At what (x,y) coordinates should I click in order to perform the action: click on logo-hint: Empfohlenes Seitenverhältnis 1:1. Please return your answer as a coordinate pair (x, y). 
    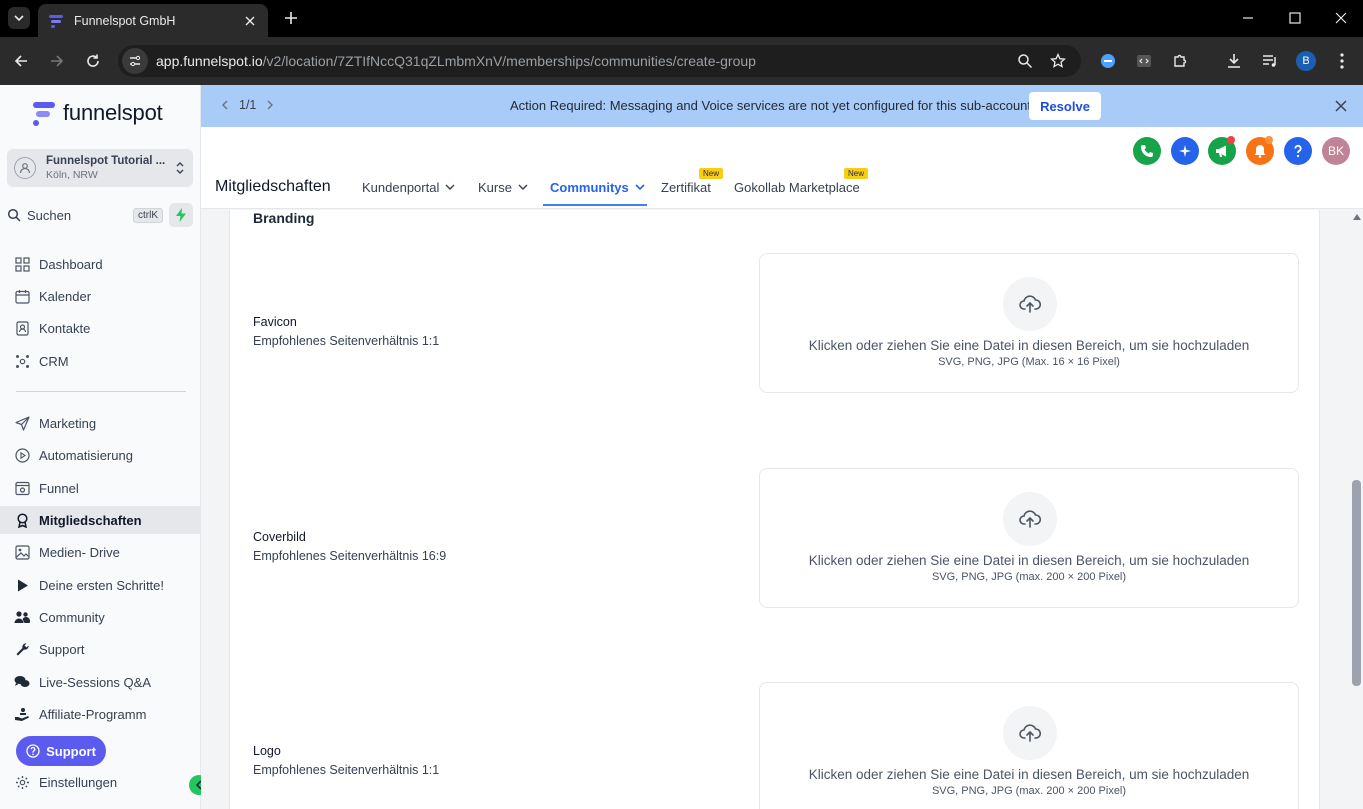
    Looking at the image, I should click on (346, 770).